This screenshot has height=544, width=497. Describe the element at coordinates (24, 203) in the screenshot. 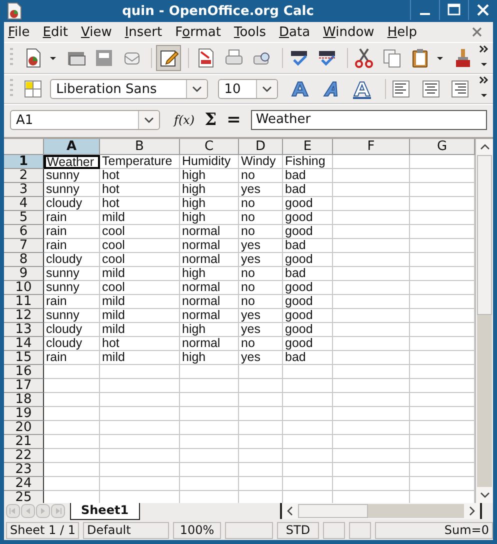

I see `row-header: 4` at that location.